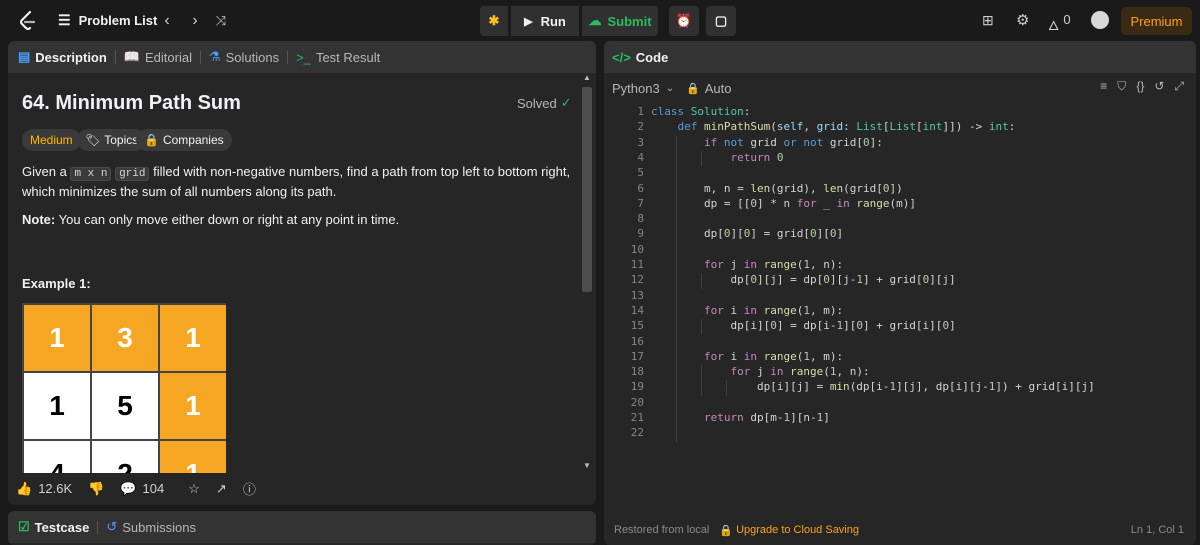 The height and width of the screenshot is (545, 1200). I want to click on share-icon: ↗, so click(221, 488).